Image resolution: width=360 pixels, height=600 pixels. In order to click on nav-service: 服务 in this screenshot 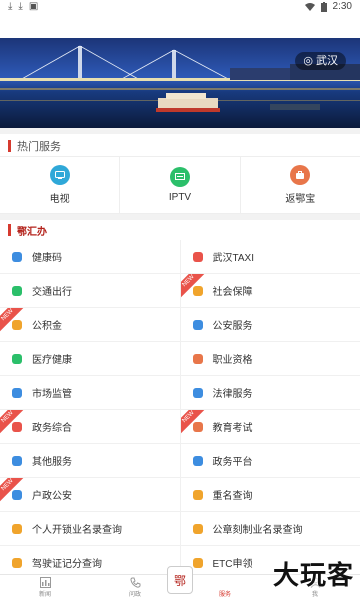, I will do `click(225, 587)`.